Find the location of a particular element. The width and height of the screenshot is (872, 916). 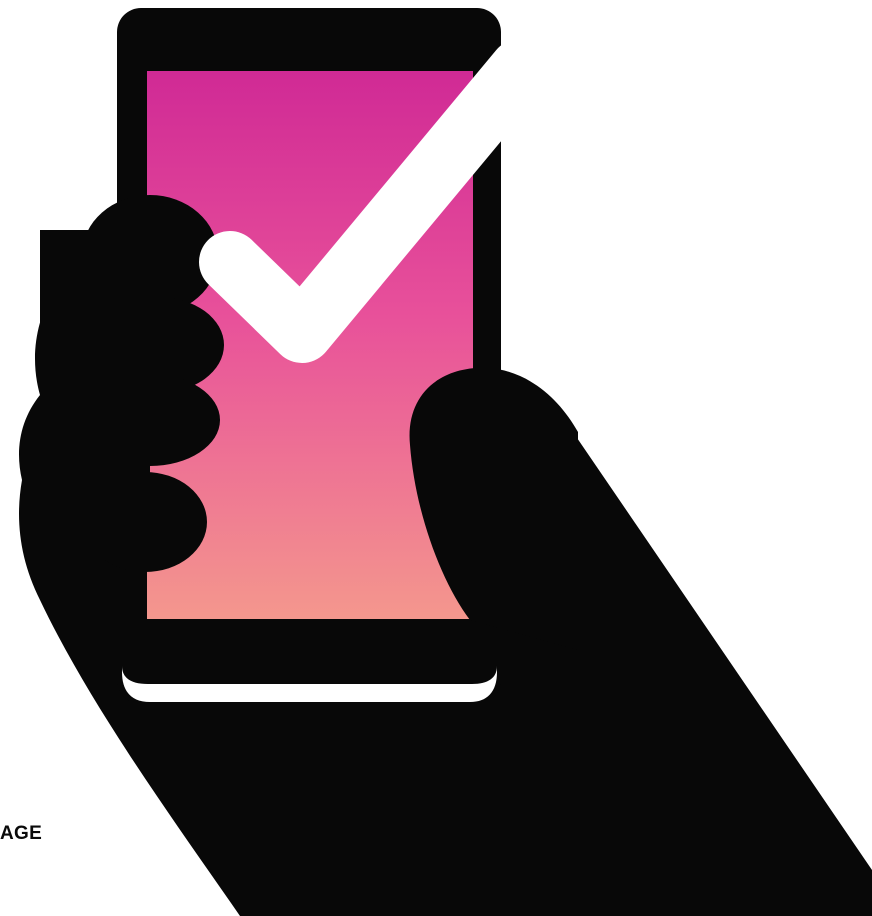

fingers is located at coordinates (132, 383).